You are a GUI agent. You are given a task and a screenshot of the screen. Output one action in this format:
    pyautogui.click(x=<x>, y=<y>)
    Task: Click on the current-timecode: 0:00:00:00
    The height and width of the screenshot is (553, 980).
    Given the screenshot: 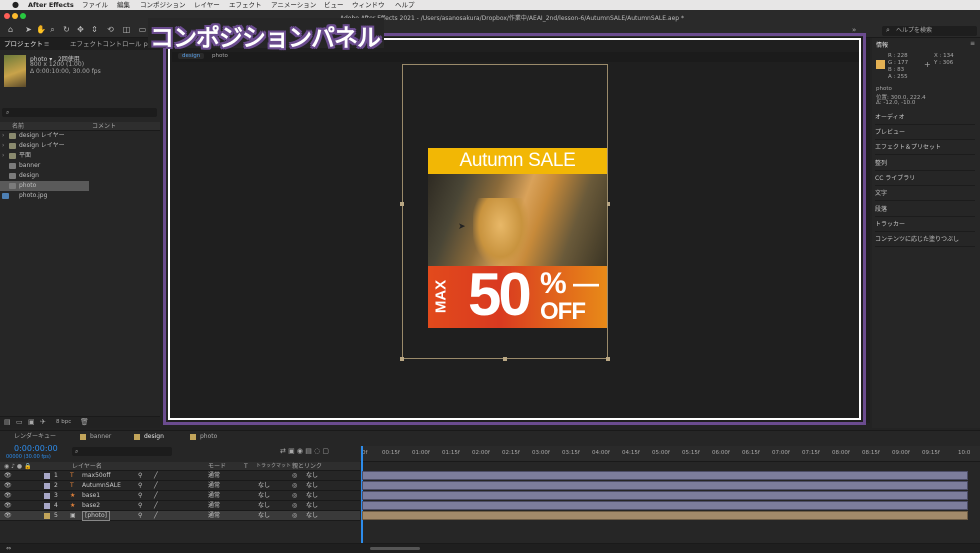 What is the action you would take?
    pyautogui.click(x=36, y=448)
    